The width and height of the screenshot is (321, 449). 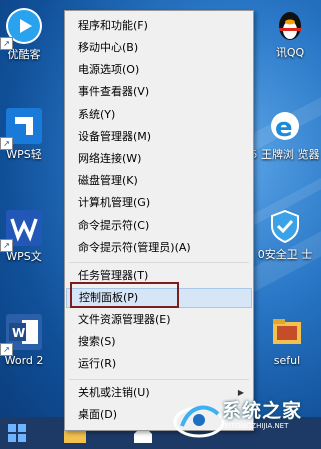 I want to click on icon-label: 5 王牌浏 览器, so click(x=285, y=154).